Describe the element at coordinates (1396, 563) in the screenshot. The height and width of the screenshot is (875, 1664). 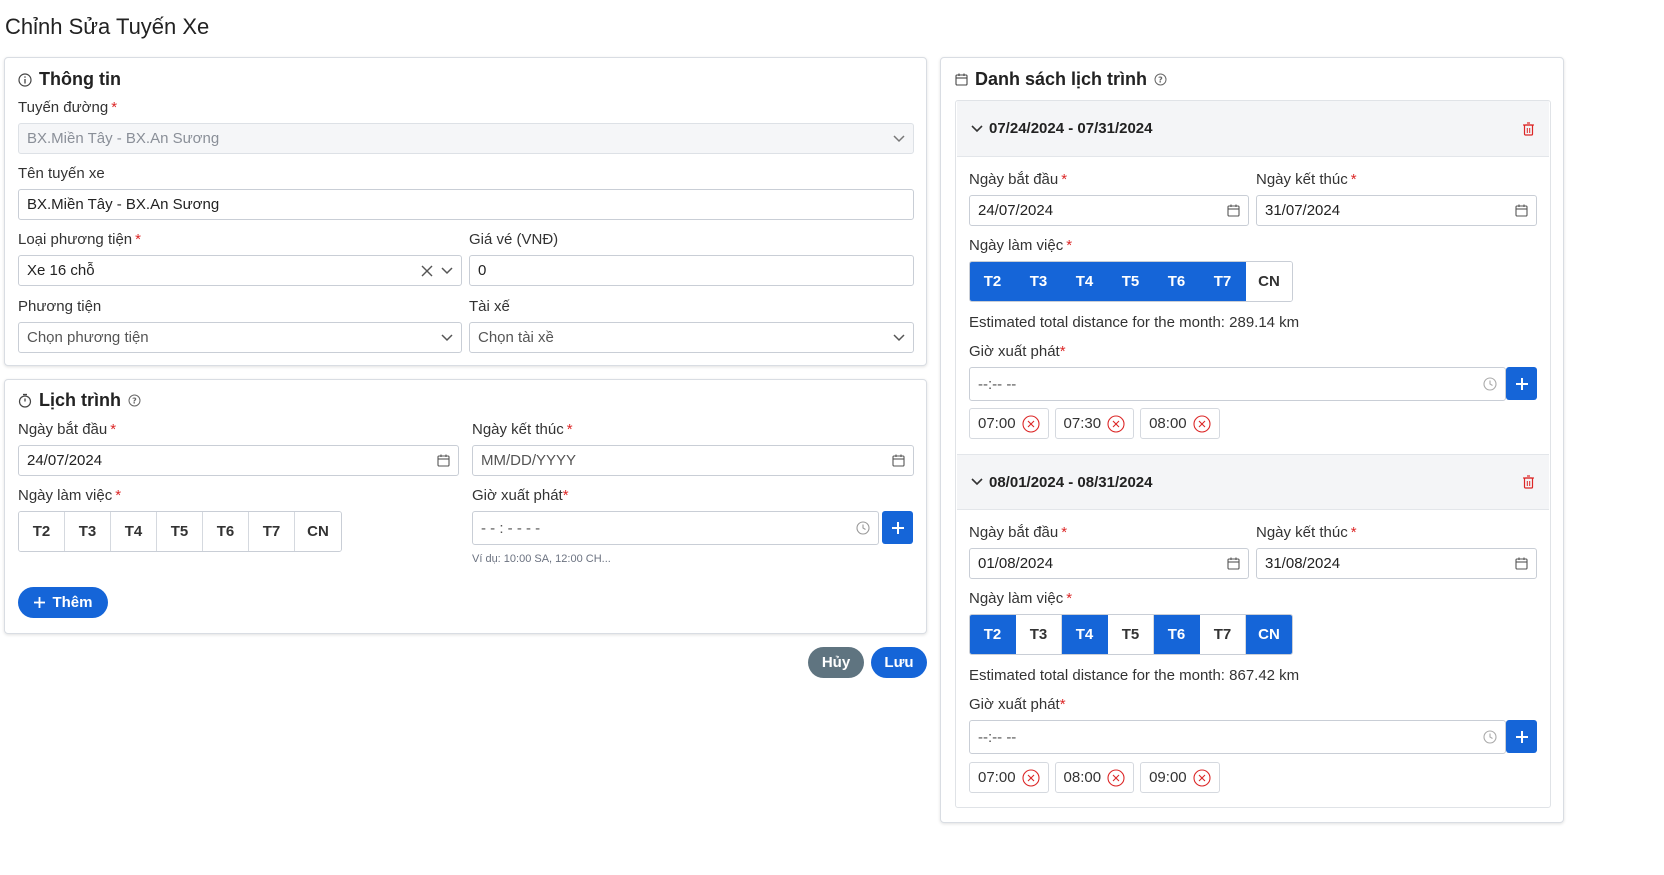
I see `item-end-date-input: 31/08/2024` at that location.